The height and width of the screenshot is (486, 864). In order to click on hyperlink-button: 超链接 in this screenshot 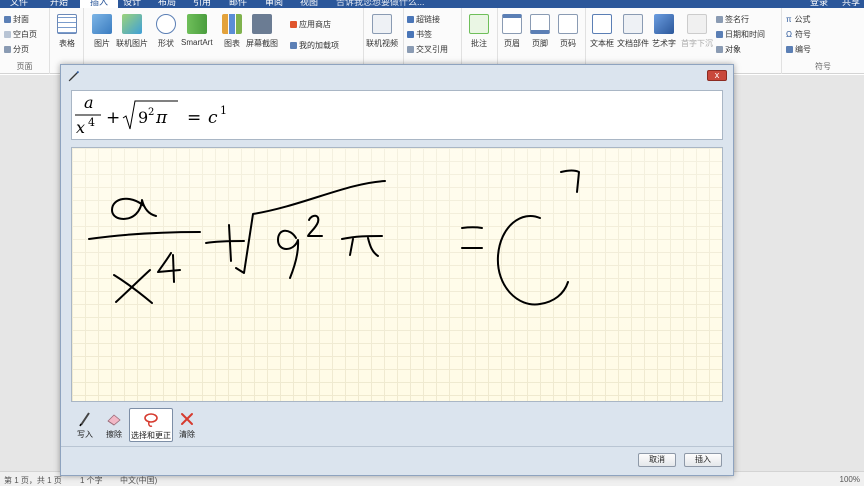, I will do `click(423, 20)`.